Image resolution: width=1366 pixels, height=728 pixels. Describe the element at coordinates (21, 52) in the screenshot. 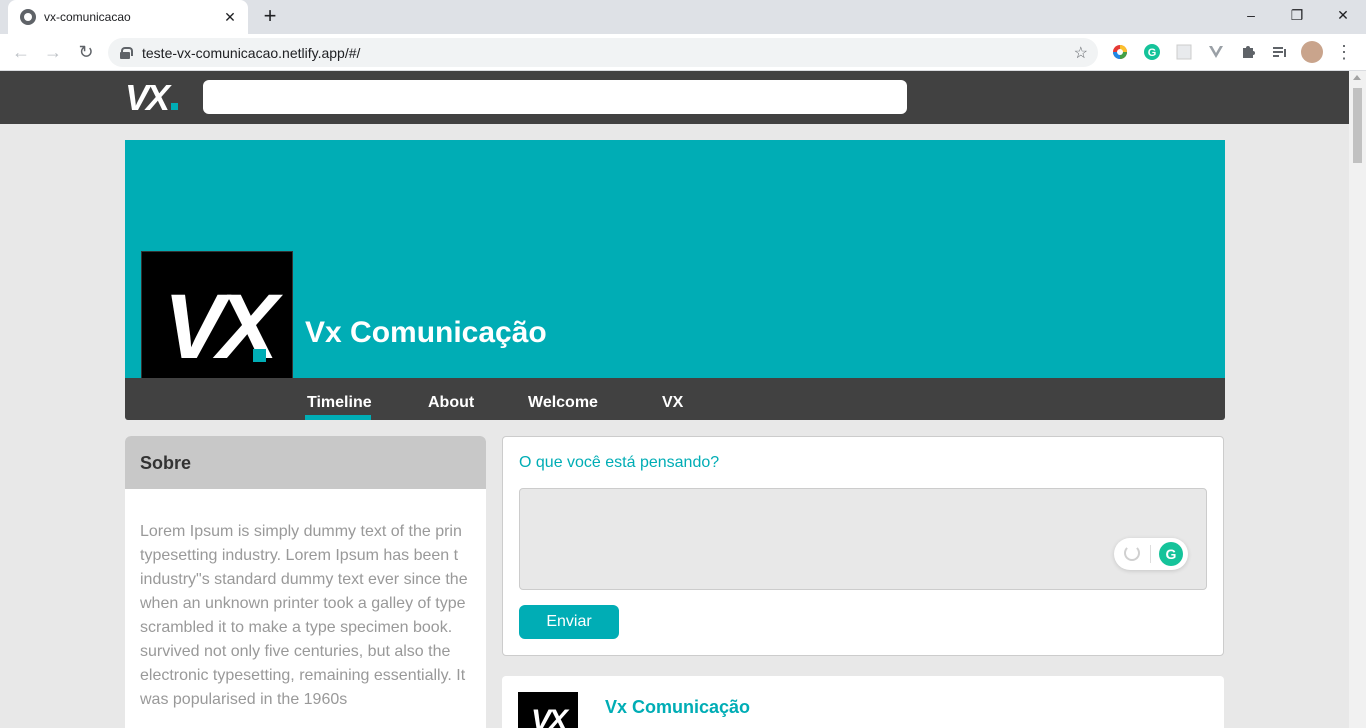

I see `back-button: ←` at that location.